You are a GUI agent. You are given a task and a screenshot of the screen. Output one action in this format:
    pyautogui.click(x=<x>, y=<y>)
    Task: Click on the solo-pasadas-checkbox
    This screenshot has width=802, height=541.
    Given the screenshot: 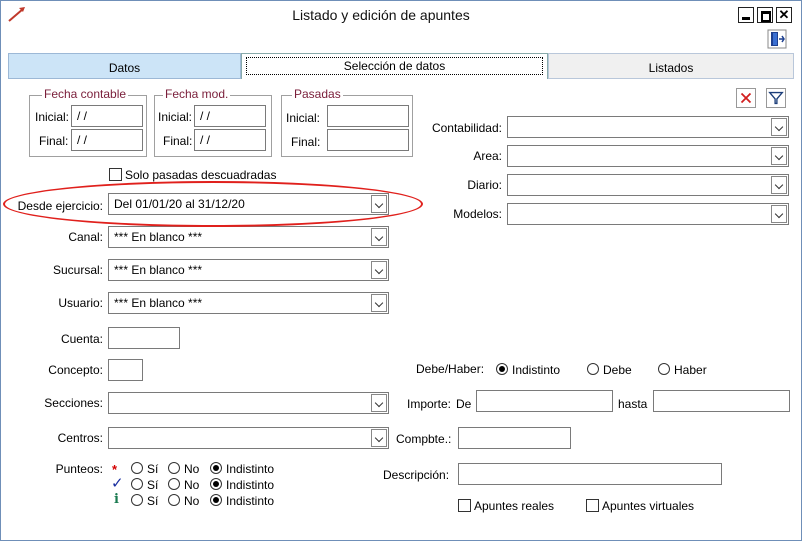 What is the action you would take?
    pyautogui.click(x=115, y=174)
    